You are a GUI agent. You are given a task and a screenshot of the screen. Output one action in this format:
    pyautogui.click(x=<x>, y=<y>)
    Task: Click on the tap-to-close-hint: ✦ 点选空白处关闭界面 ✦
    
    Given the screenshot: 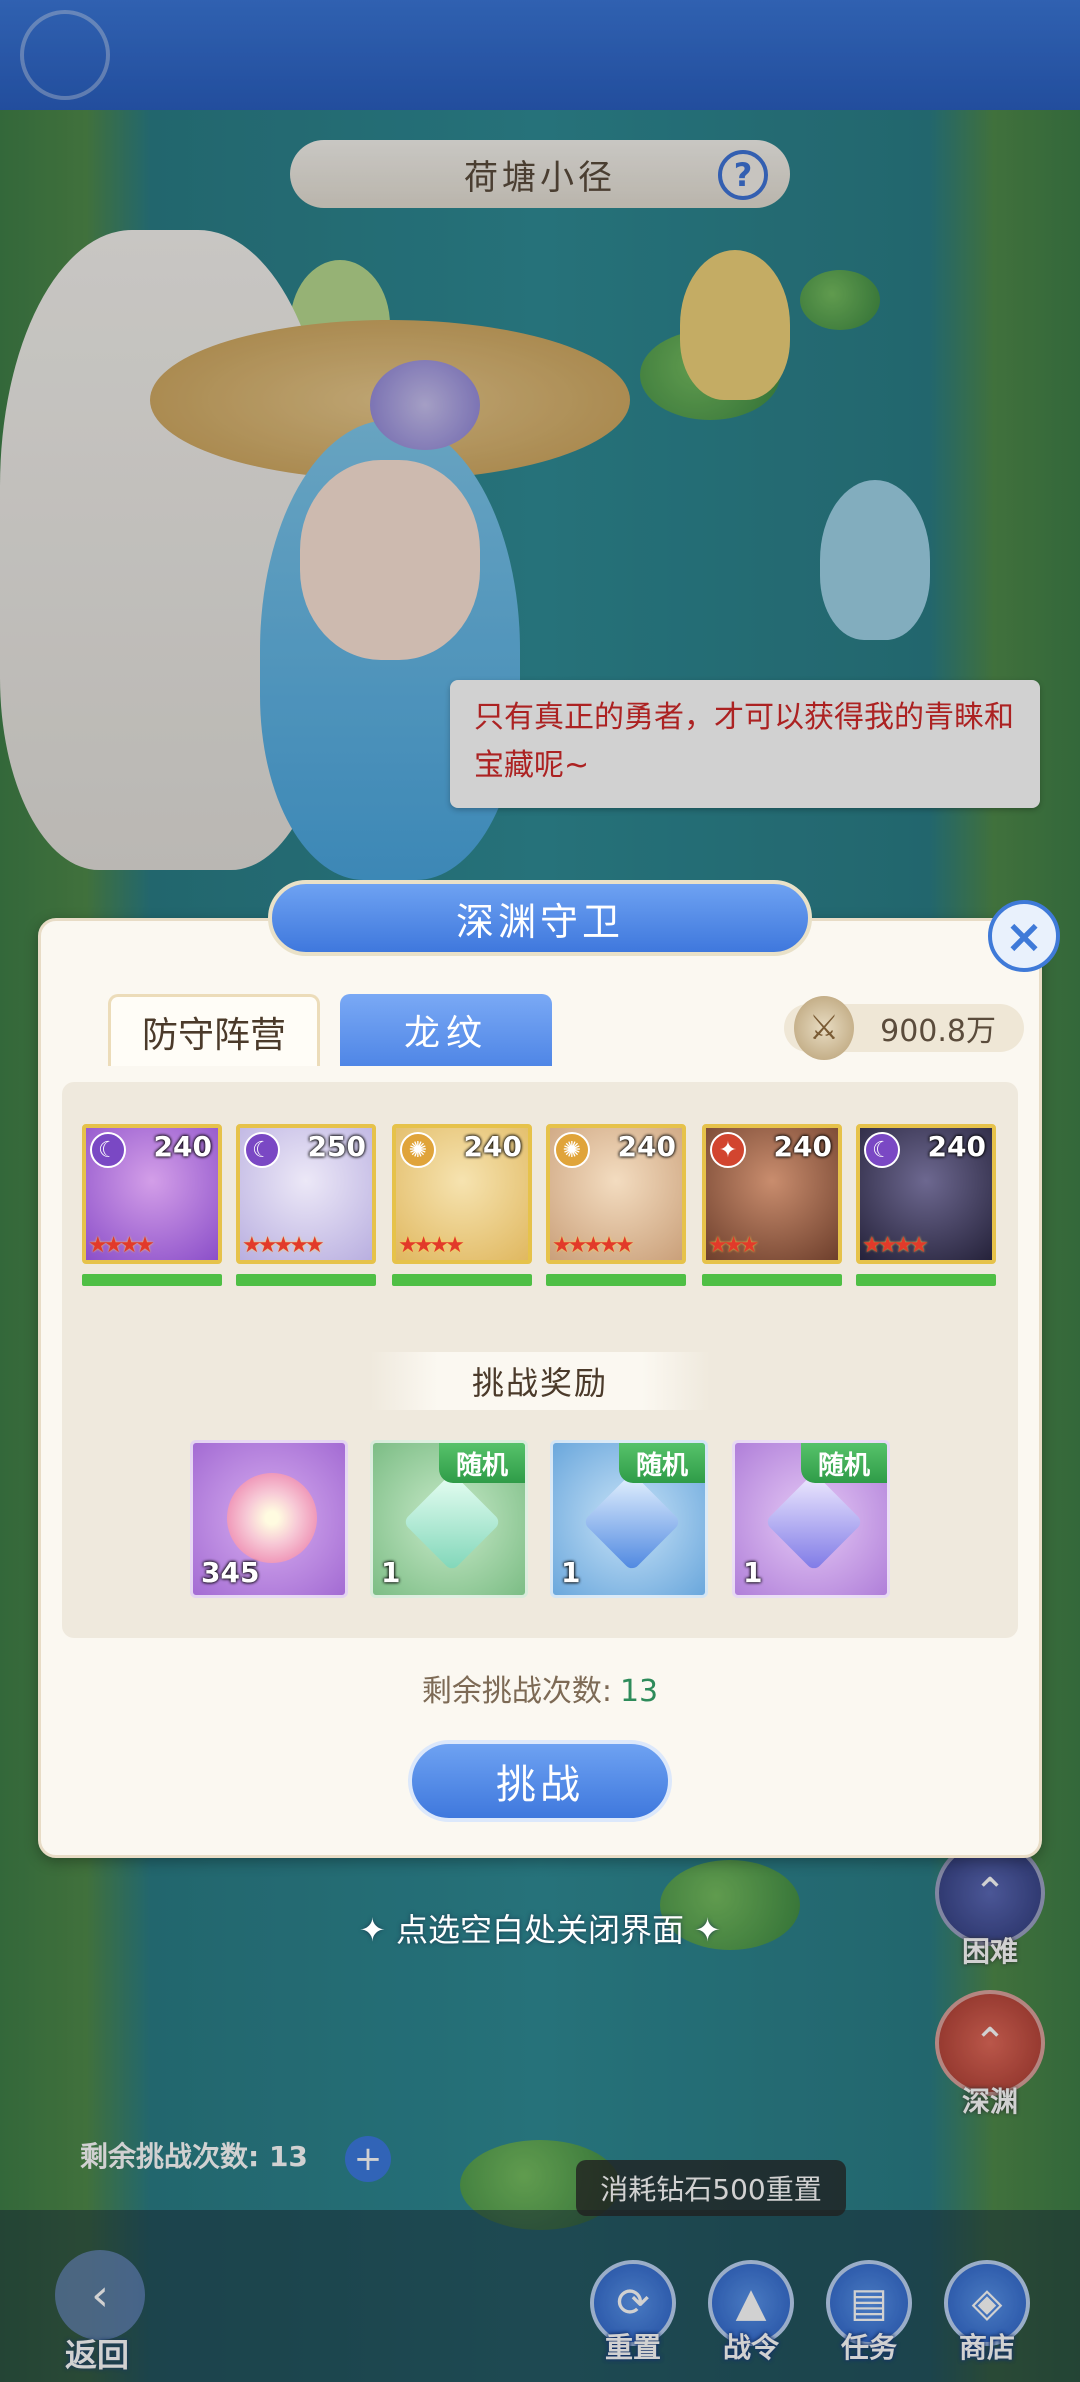 What is the action you would take?
    pyautogui.click(x=540, y=1930)
    